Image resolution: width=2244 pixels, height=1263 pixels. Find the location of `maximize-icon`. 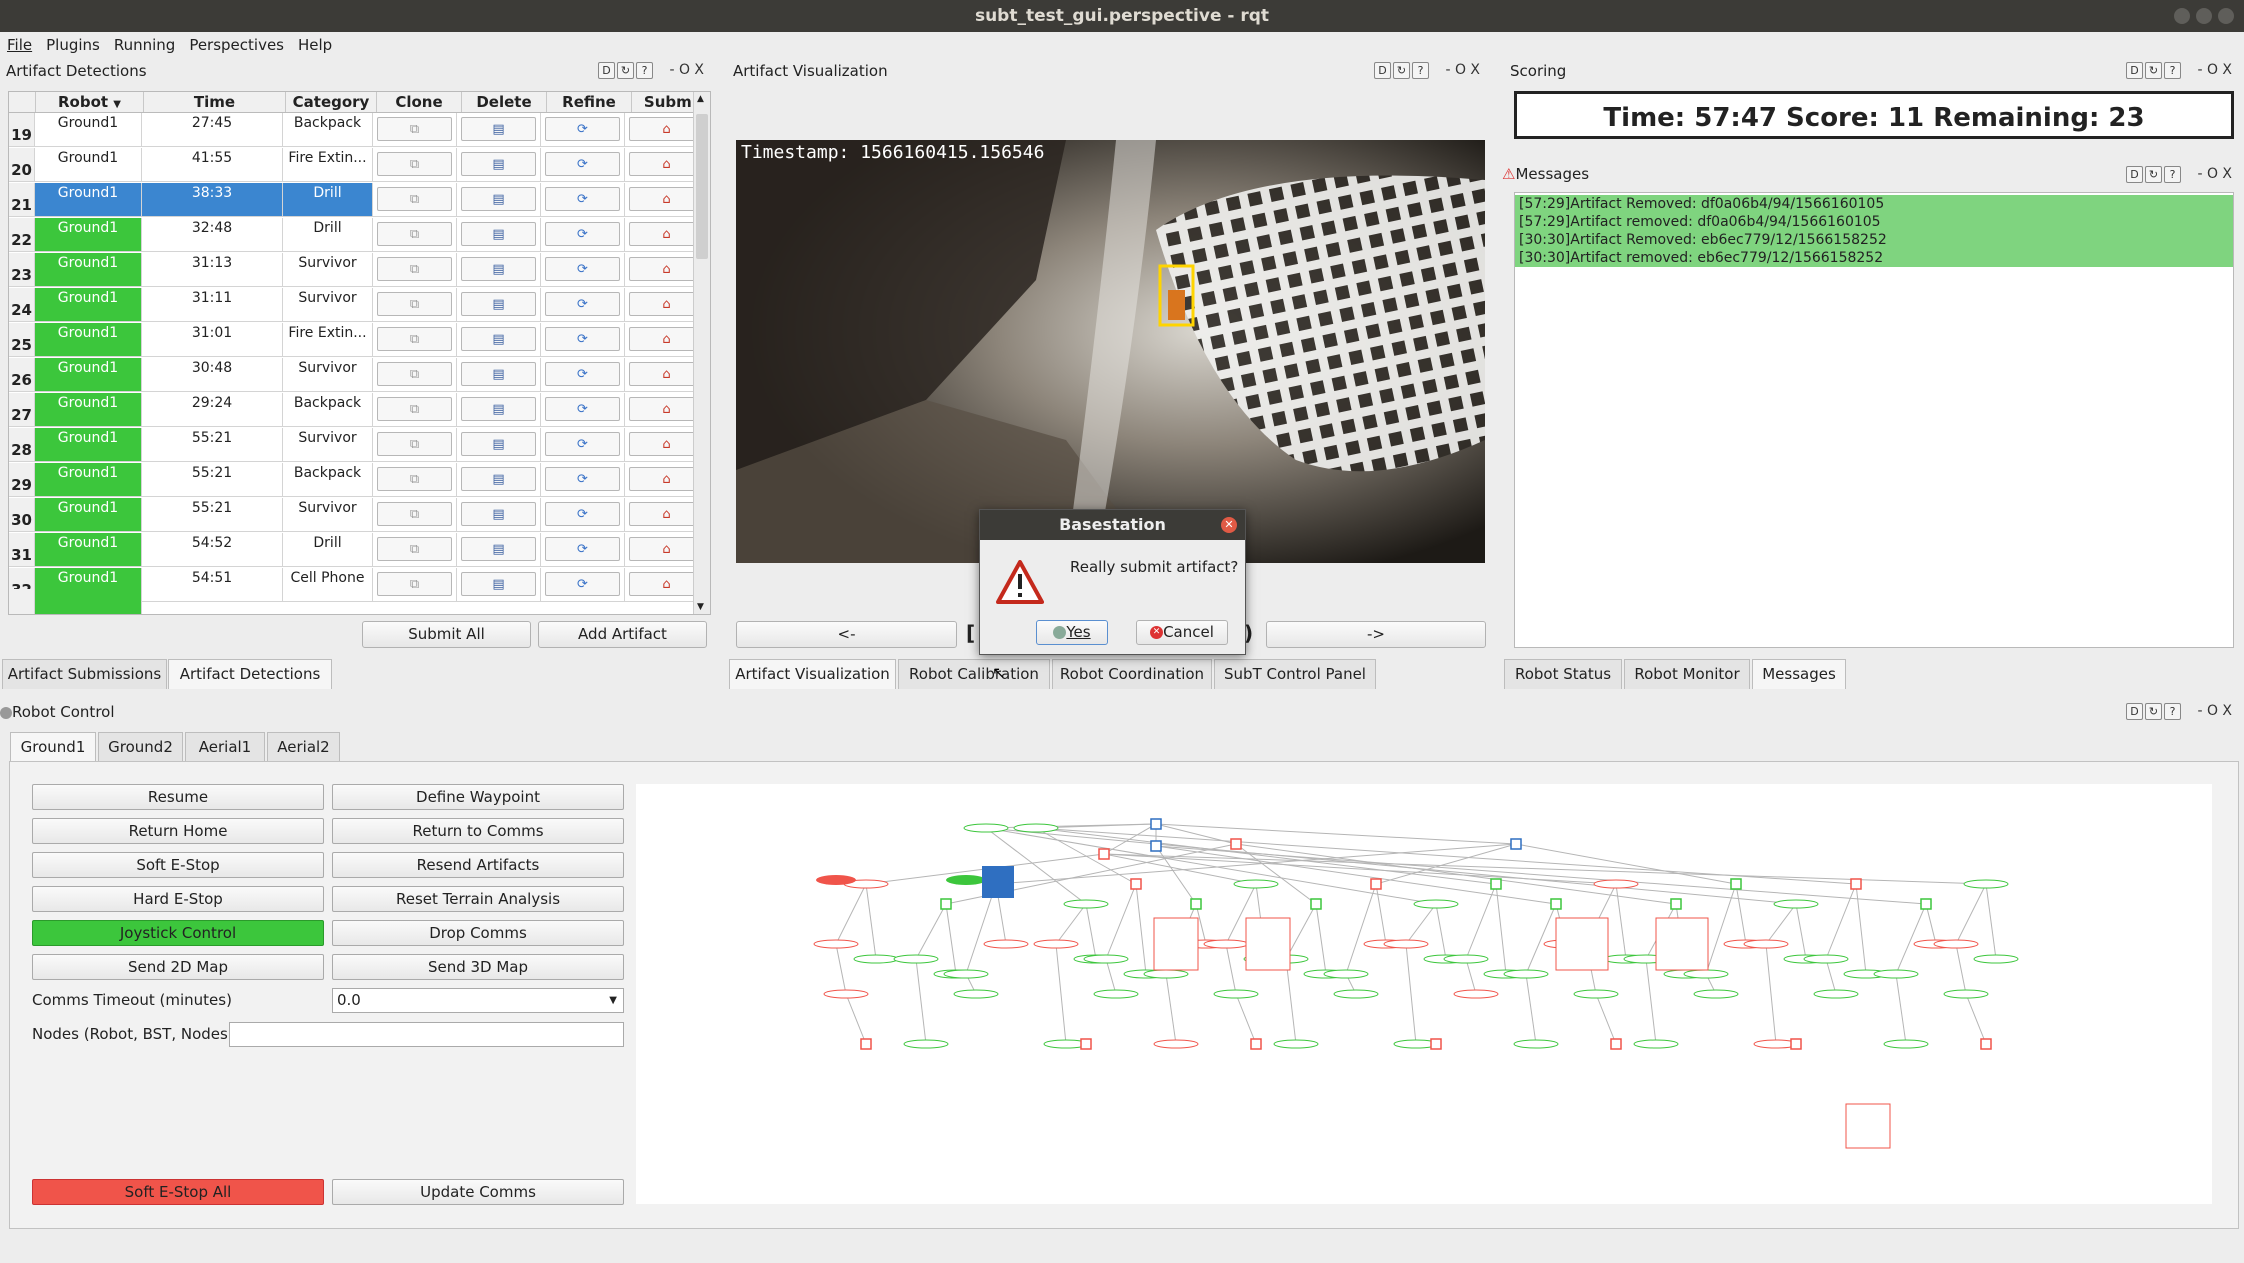

maximize-icon is located at coordinates (2204, 16).